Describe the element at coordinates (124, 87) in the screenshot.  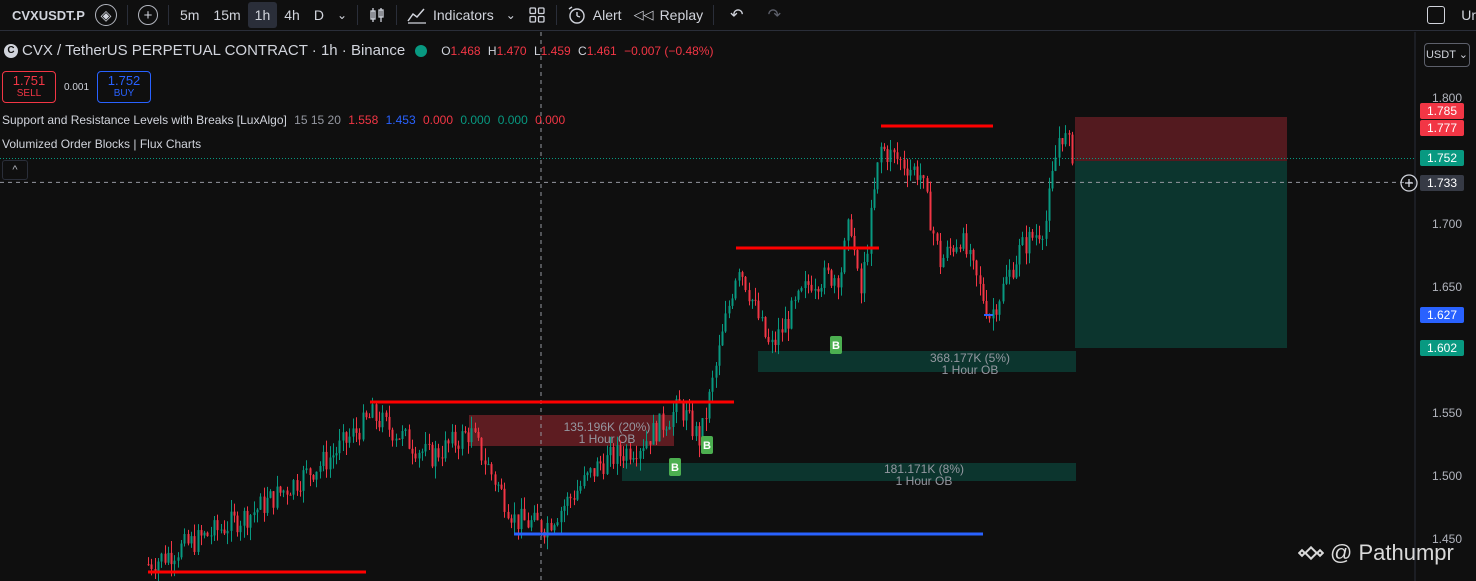
I see `buy-button: 1.752 BUY` at that location.